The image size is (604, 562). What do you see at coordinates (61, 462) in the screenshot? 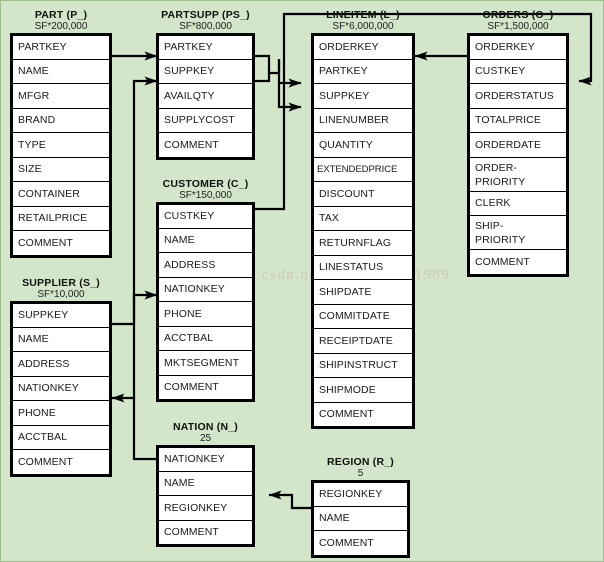
I see `field-supplier-comment: COMMENT` at bounding box center [61, 462].